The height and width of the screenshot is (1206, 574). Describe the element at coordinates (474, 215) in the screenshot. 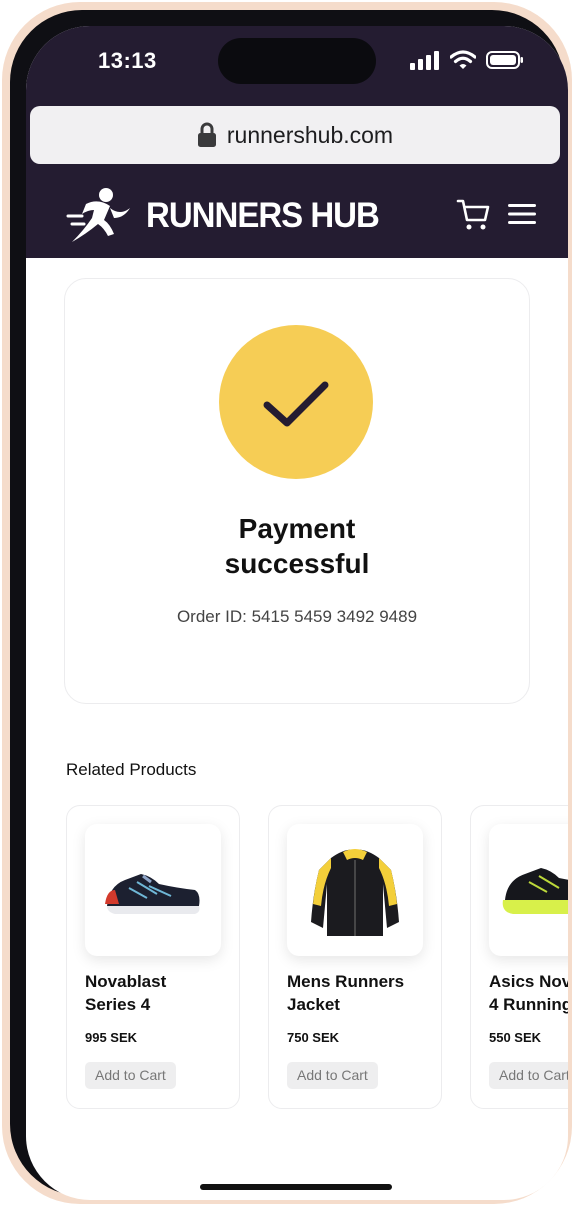

I see `cart-icon` at that location.